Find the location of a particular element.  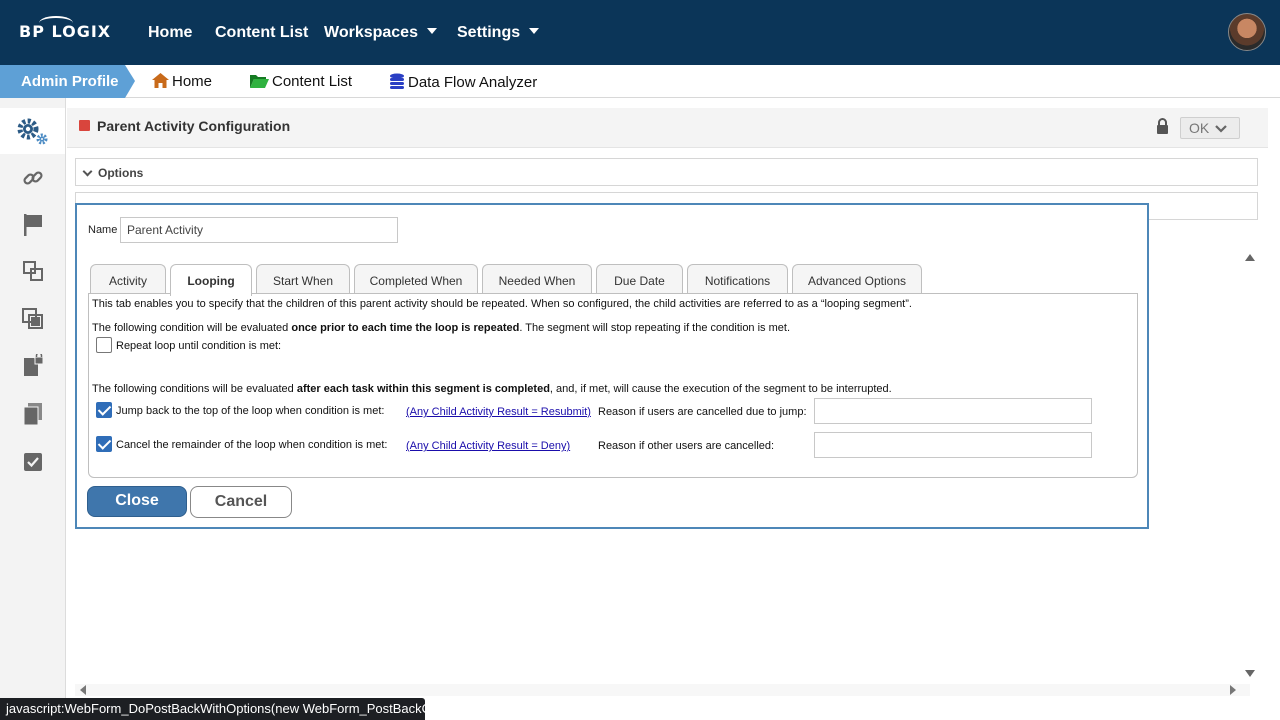

gears-icon is located at coordinates (32, 131).